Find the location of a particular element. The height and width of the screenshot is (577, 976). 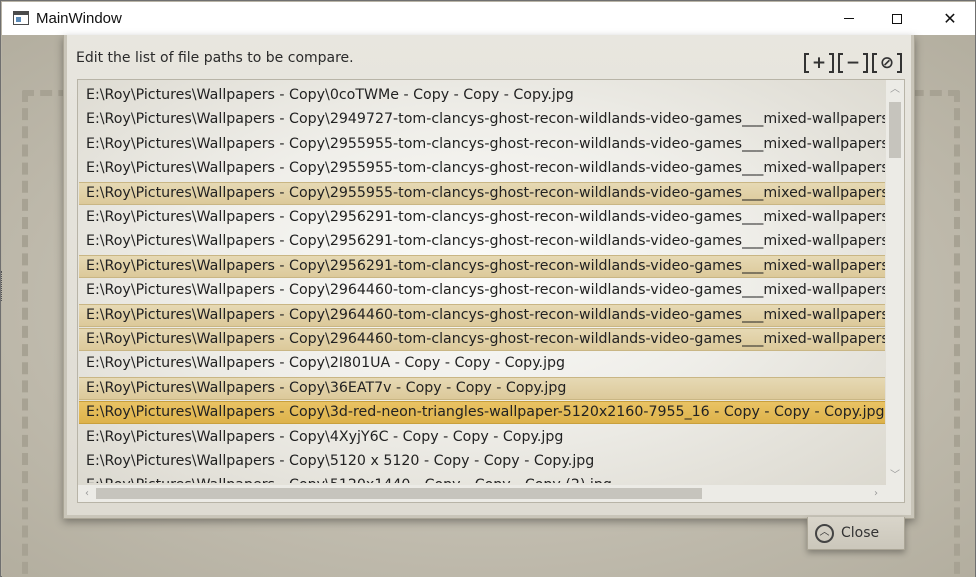

prohibit-icon: ⊘ is located at coordinates (887, 62).